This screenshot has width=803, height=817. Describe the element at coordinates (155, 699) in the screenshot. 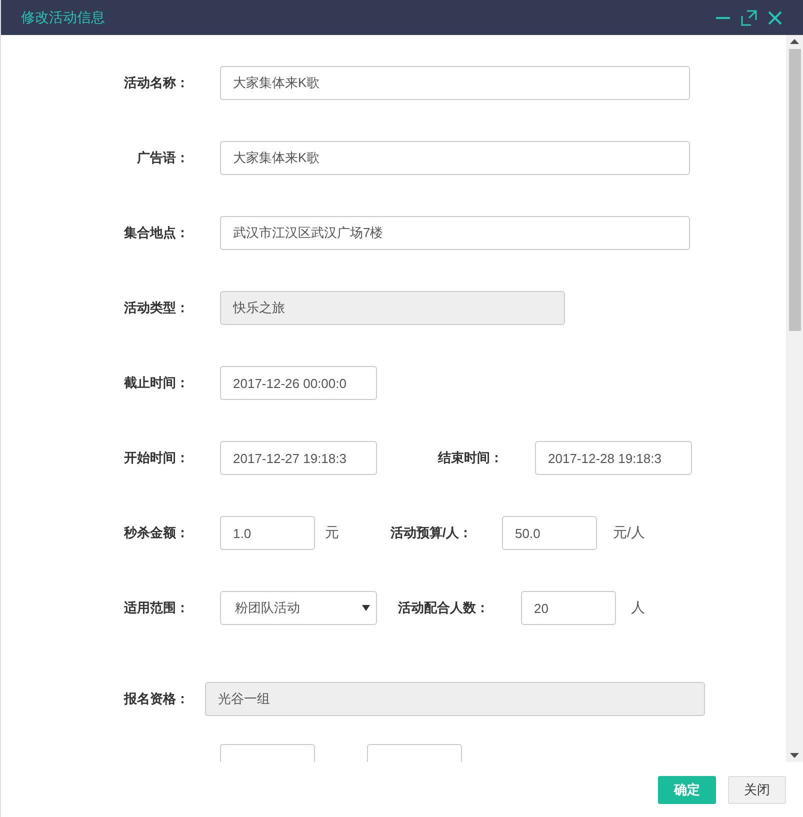

I see `field-label: 报名资格：` at that location.